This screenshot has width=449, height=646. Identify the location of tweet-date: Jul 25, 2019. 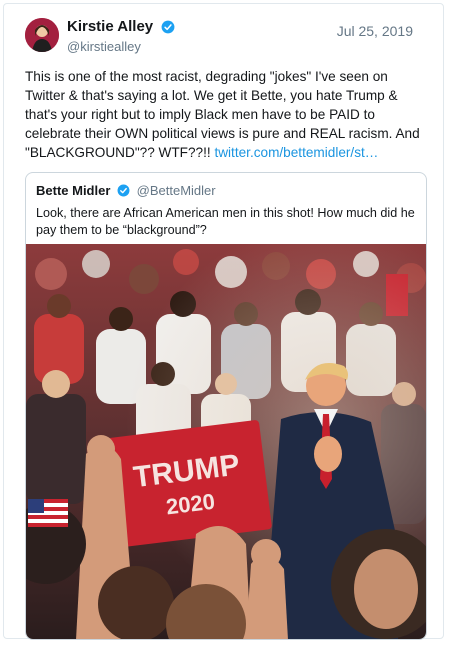
(375, 31).